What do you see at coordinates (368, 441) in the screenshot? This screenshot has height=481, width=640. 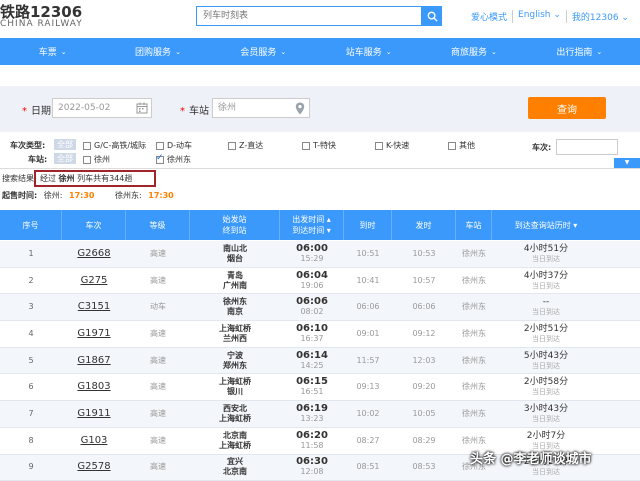 I see `cell-arrive: 08:27` at bounding box center [368, 441].